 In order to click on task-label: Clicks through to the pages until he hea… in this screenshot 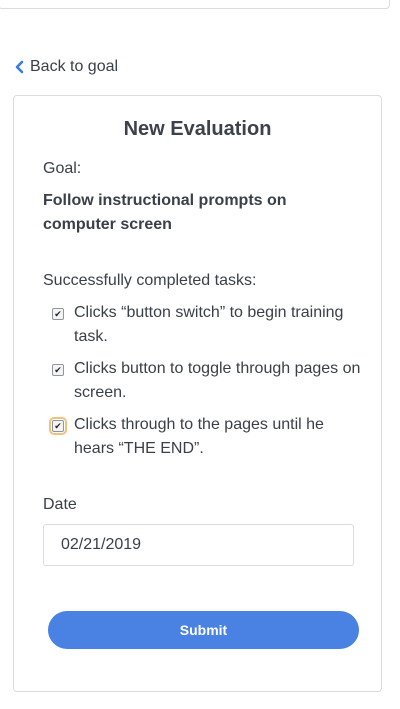, I will do `click(199, 436)`.